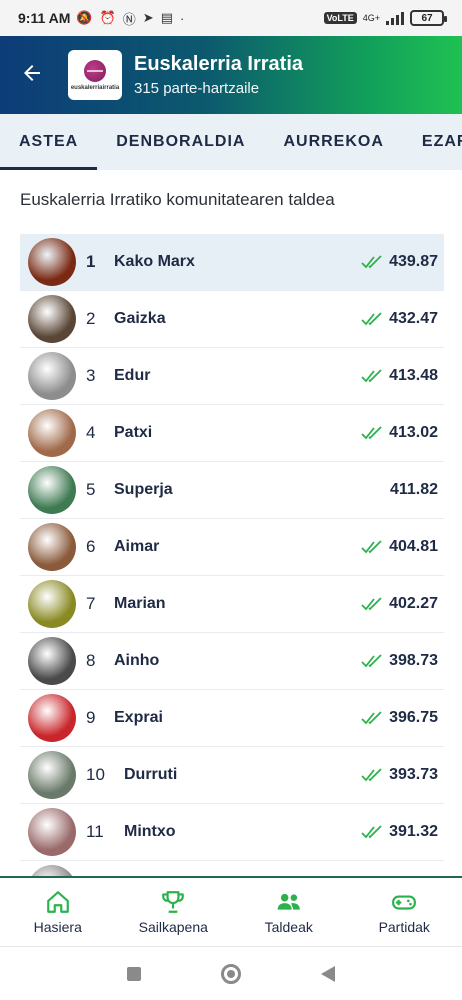 The height and width of the screenshot is (1000, 462). I want to click on signal-icon, so click(395, 18).